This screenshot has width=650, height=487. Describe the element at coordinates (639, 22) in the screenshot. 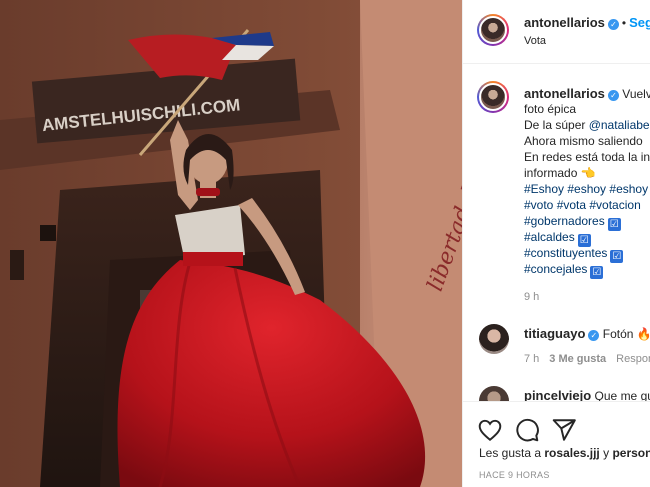

I see `follow-button: Seguir` at that location.